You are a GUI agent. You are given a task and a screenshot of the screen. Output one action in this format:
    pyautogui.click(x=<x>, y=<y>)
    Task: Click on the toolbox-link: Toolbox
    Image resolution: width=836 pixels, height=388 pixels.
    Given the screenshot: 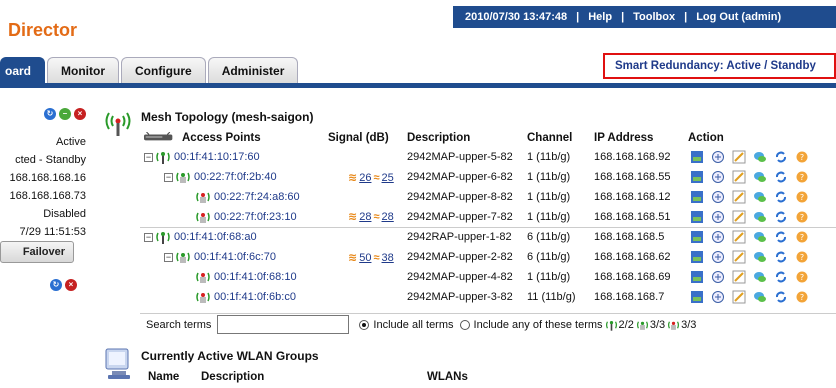 What is the action you would take?
    pyautogui.click(x=654, y=17)
    